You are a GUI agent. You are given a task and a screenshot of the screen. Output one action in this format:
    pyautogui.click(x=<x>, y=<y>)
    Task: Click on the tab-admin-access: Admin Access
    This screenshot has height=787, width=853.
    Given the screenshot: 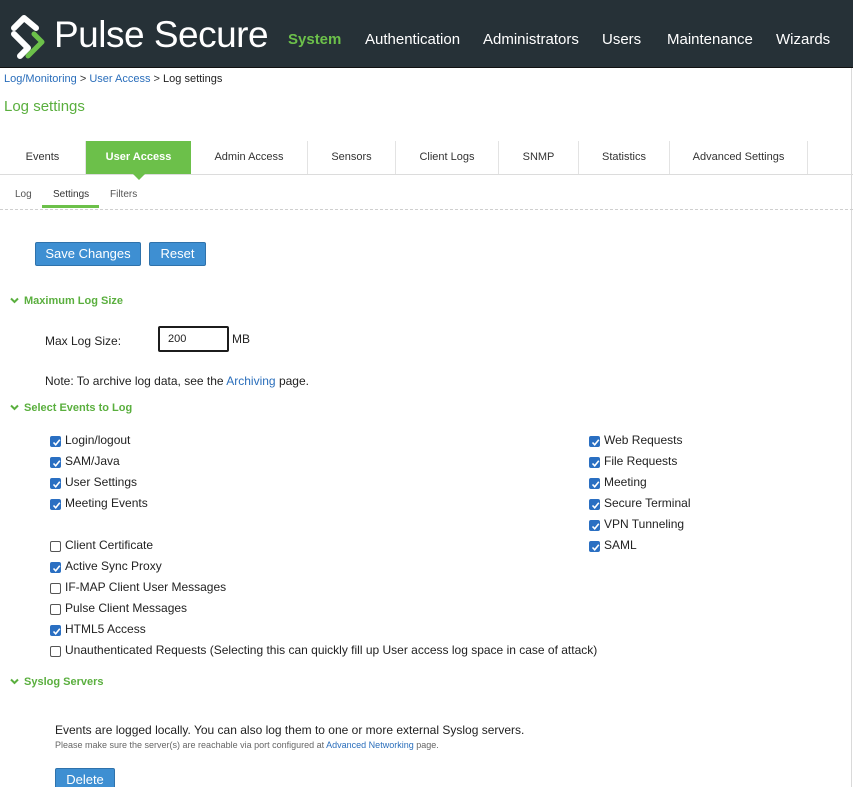 What is the action you would take?
    pyautogui.click(x=249, y=157)
    